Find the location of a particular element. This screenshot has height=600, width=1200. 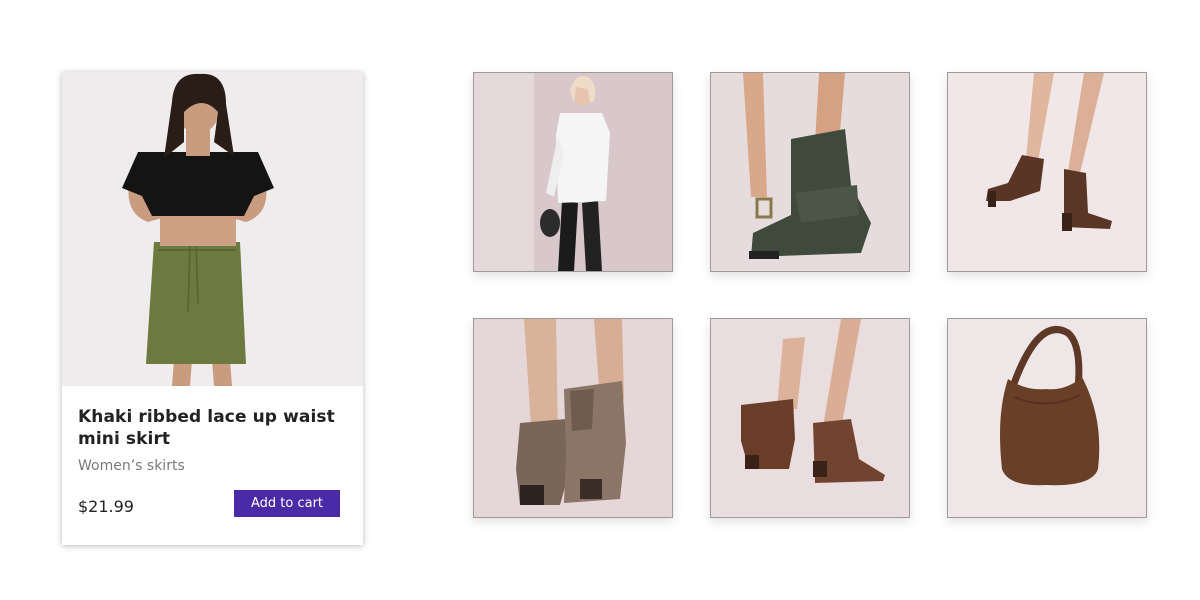

add-to-cart-button: Add to cart is located at coordinates (287, 503).